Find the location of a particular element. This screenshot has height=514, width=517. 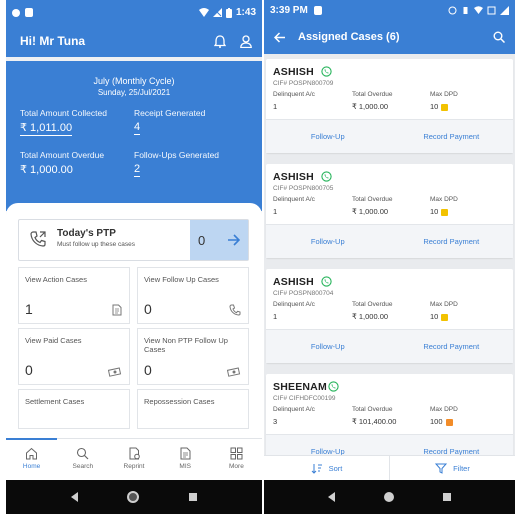

android-nav-bar is located at coordinates (389, 497).